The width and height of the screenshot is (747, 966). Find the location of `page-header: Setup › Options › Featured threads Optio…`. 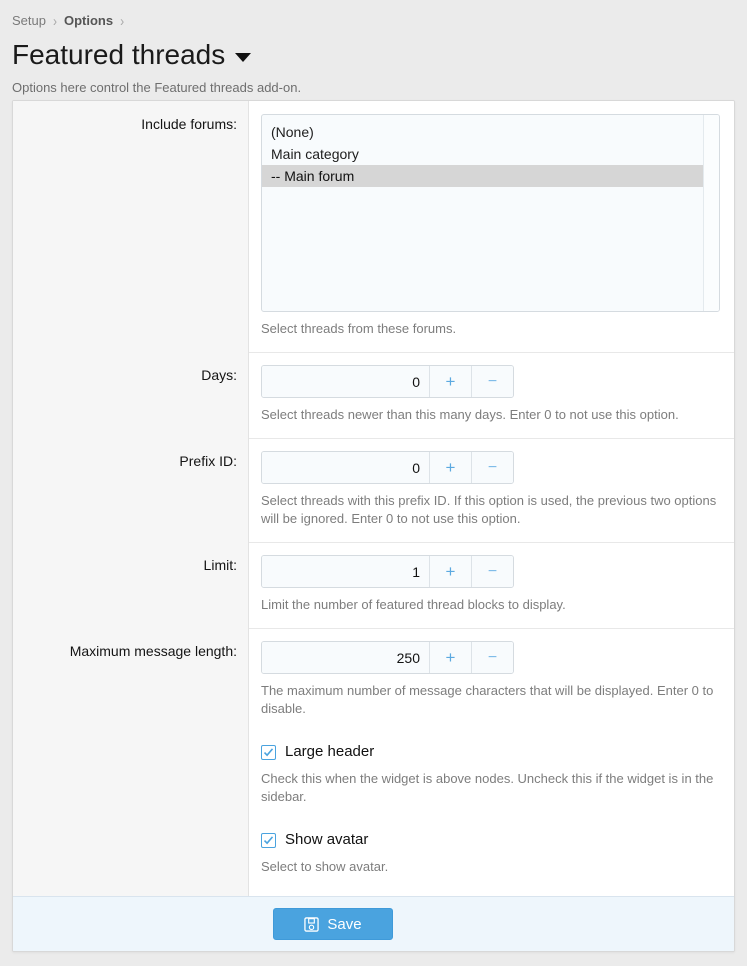

page-header: Setup › Options › Featured threads Optio… is located at coordinates (373, 48).